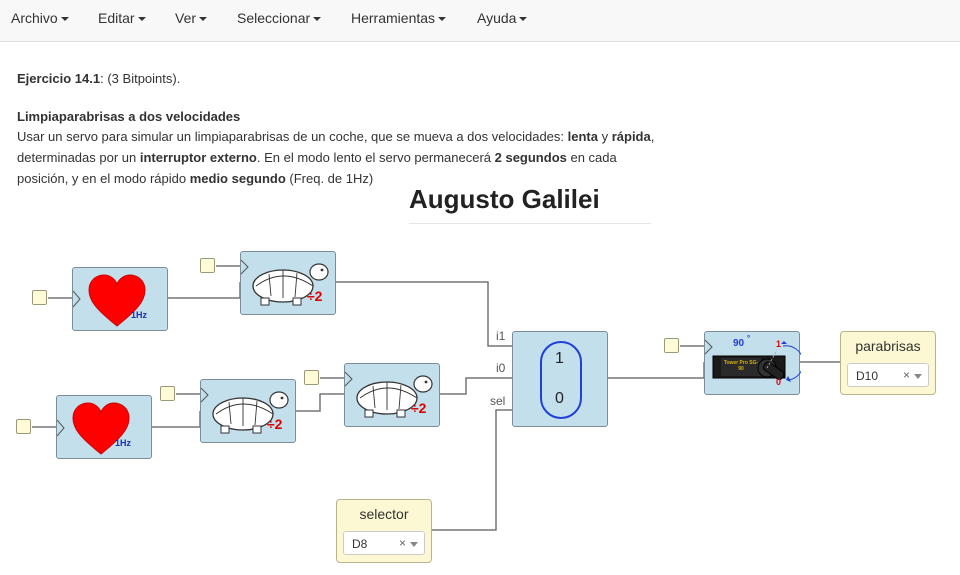 Image resolution: width=960 pixels, height=575 pixels. I want to click on servo-block: 90 ° 1 0 Tower Pro SG-90, so click(752, 363).